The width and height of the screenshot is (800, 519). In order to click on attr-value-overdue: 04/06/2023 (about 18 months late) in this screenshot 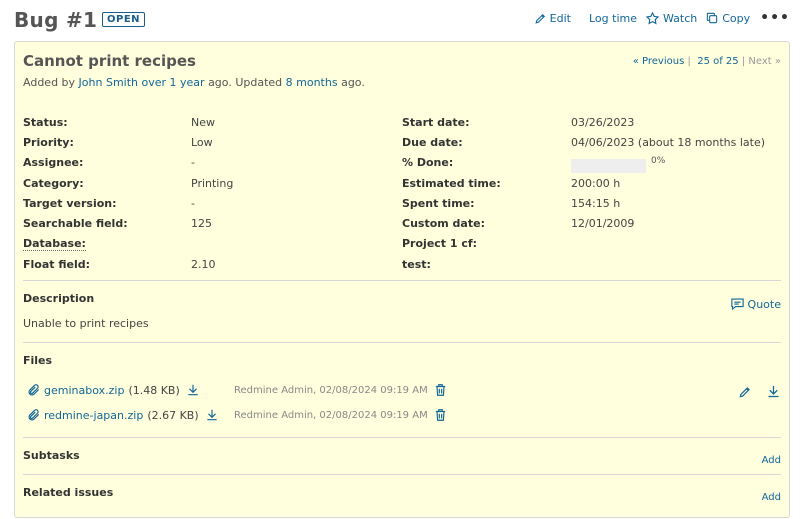, I will do `click(668, 142)`.